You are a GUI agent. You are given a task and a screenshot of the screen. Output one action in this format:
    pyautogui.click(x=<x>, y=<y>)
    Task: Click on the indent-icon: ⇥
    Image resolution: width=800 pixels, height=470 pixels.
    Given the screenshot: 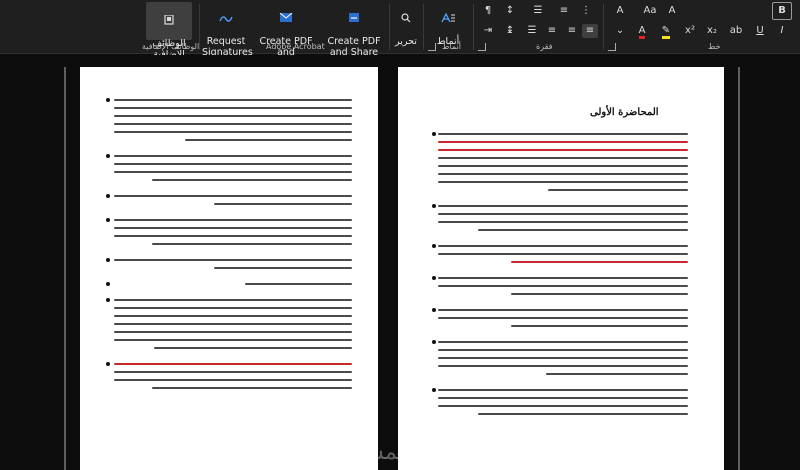 What is the action you would take?
    pyautogui.click(x=488, y=30)
    